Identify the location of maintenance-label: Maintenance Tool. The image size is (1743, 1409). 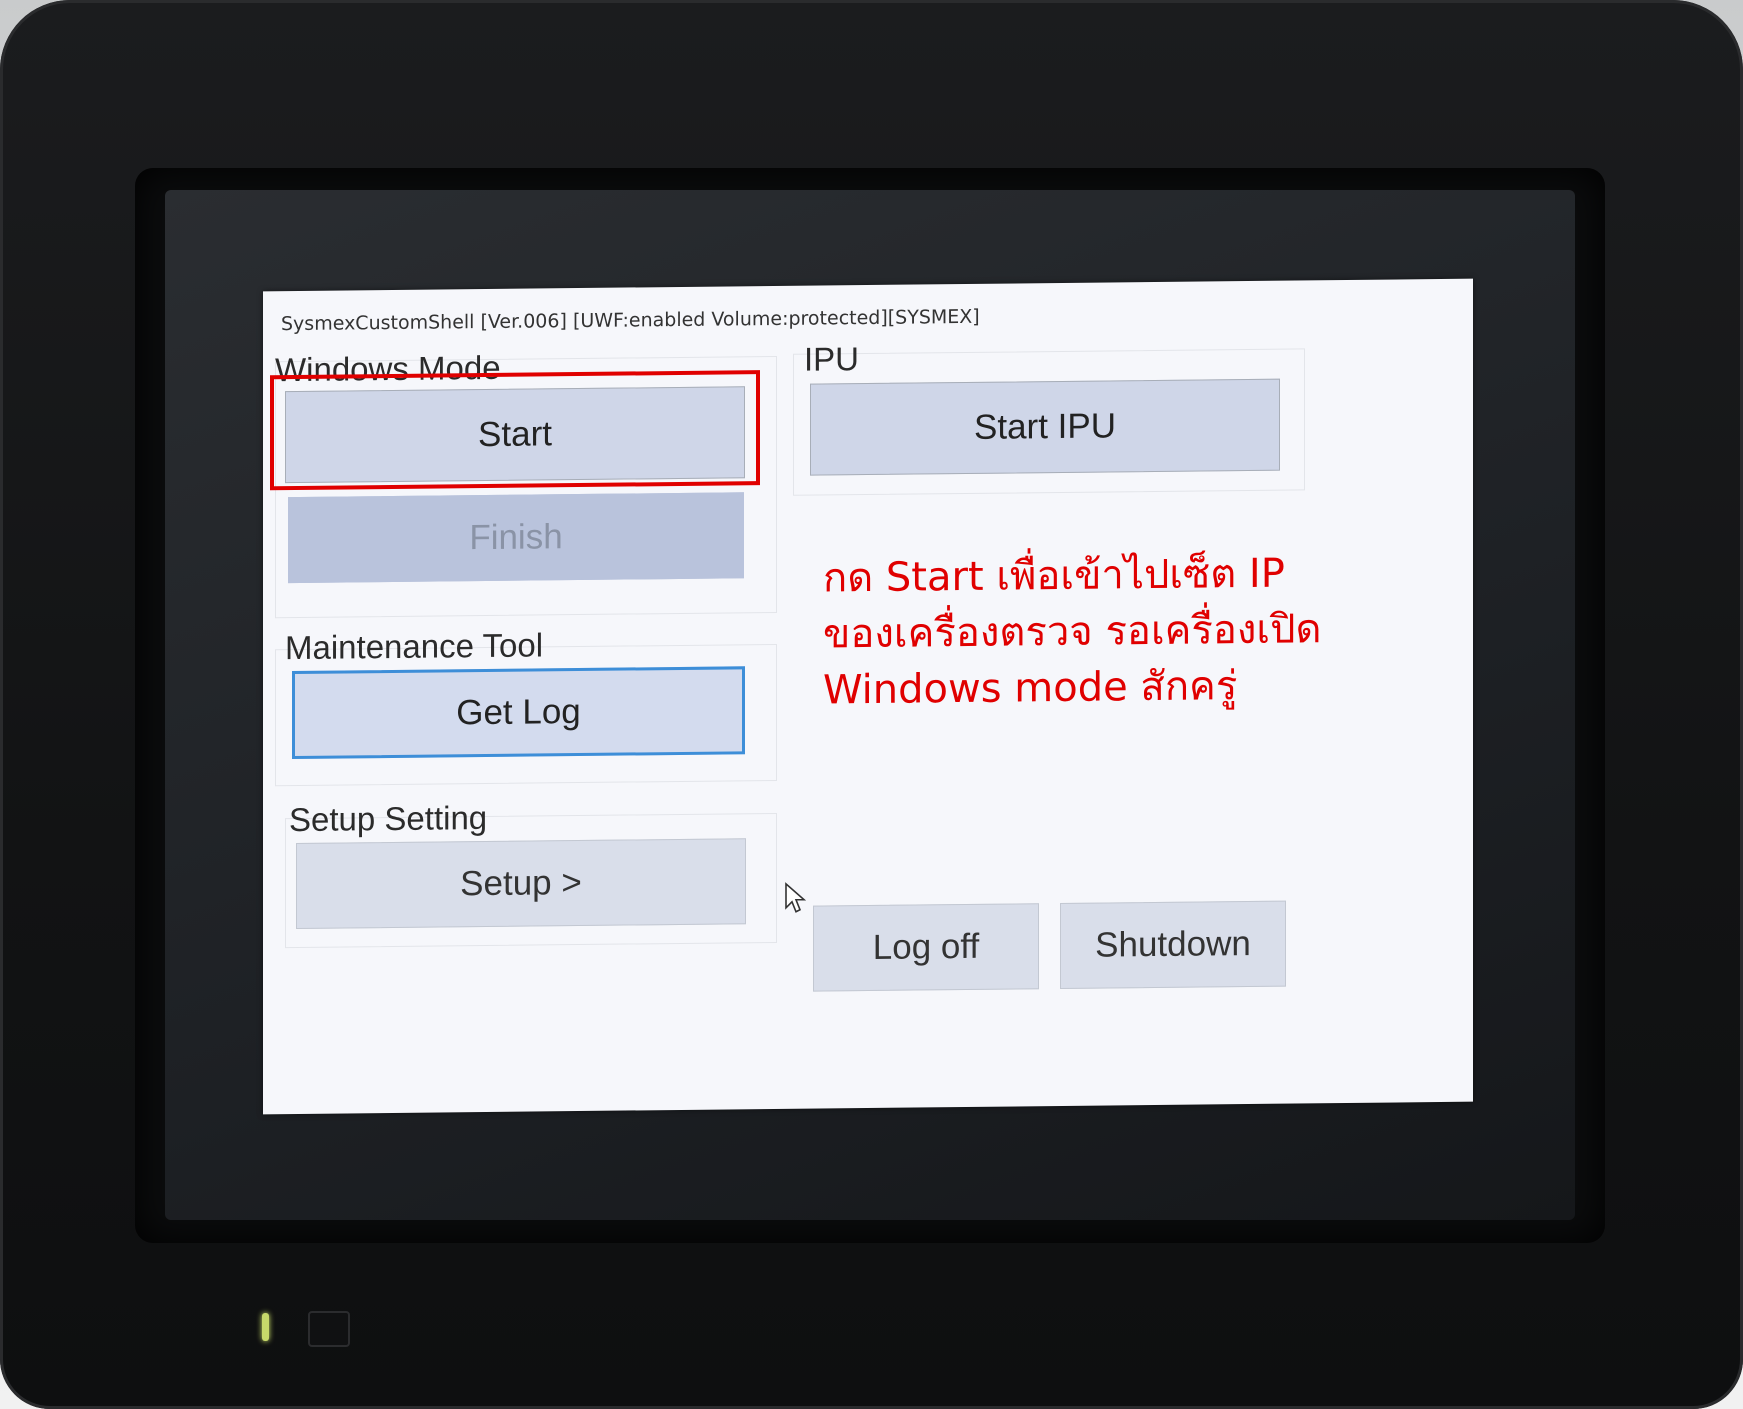
(414, 646).